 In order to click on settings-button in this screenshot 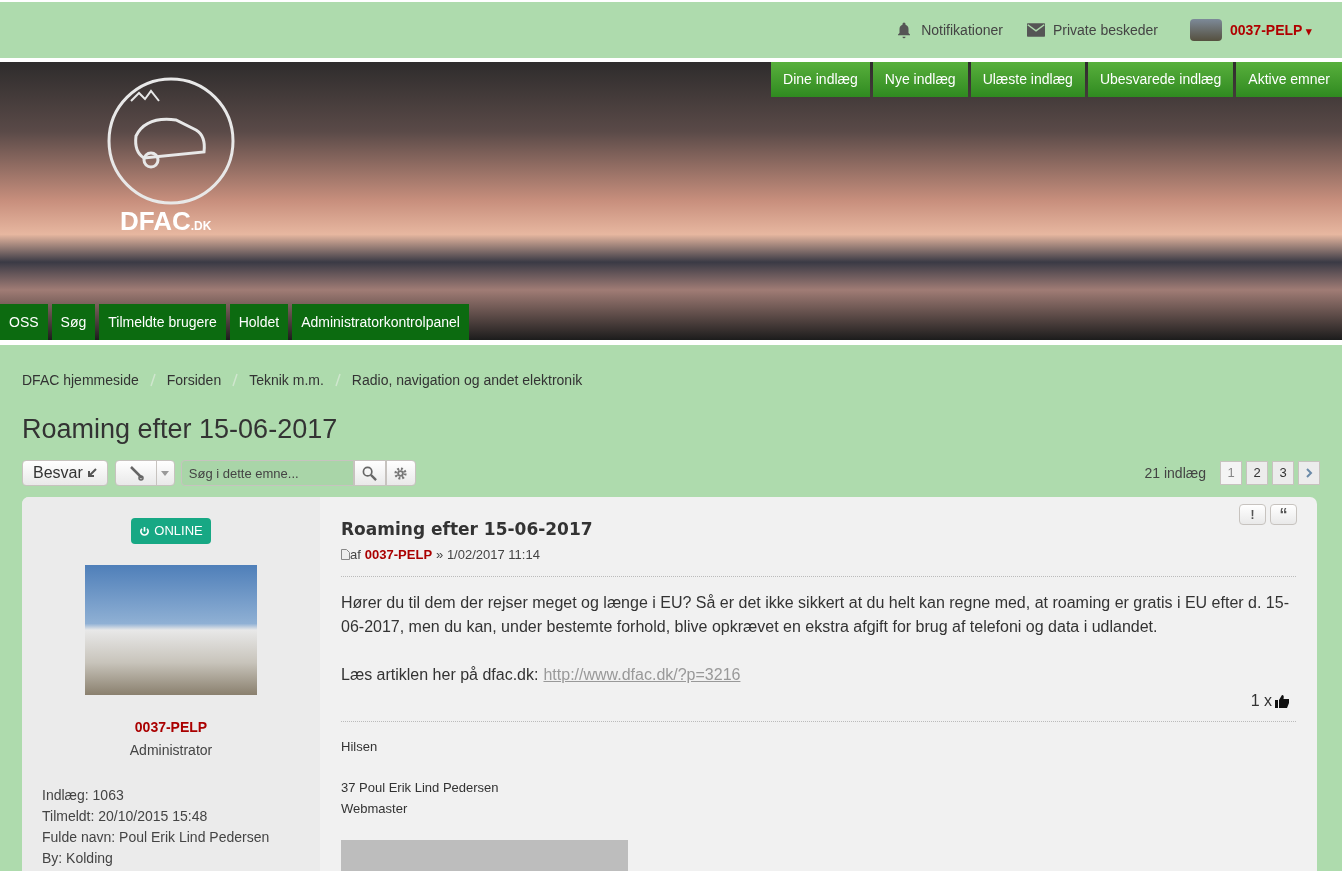, I will do `click(400, 473)`.